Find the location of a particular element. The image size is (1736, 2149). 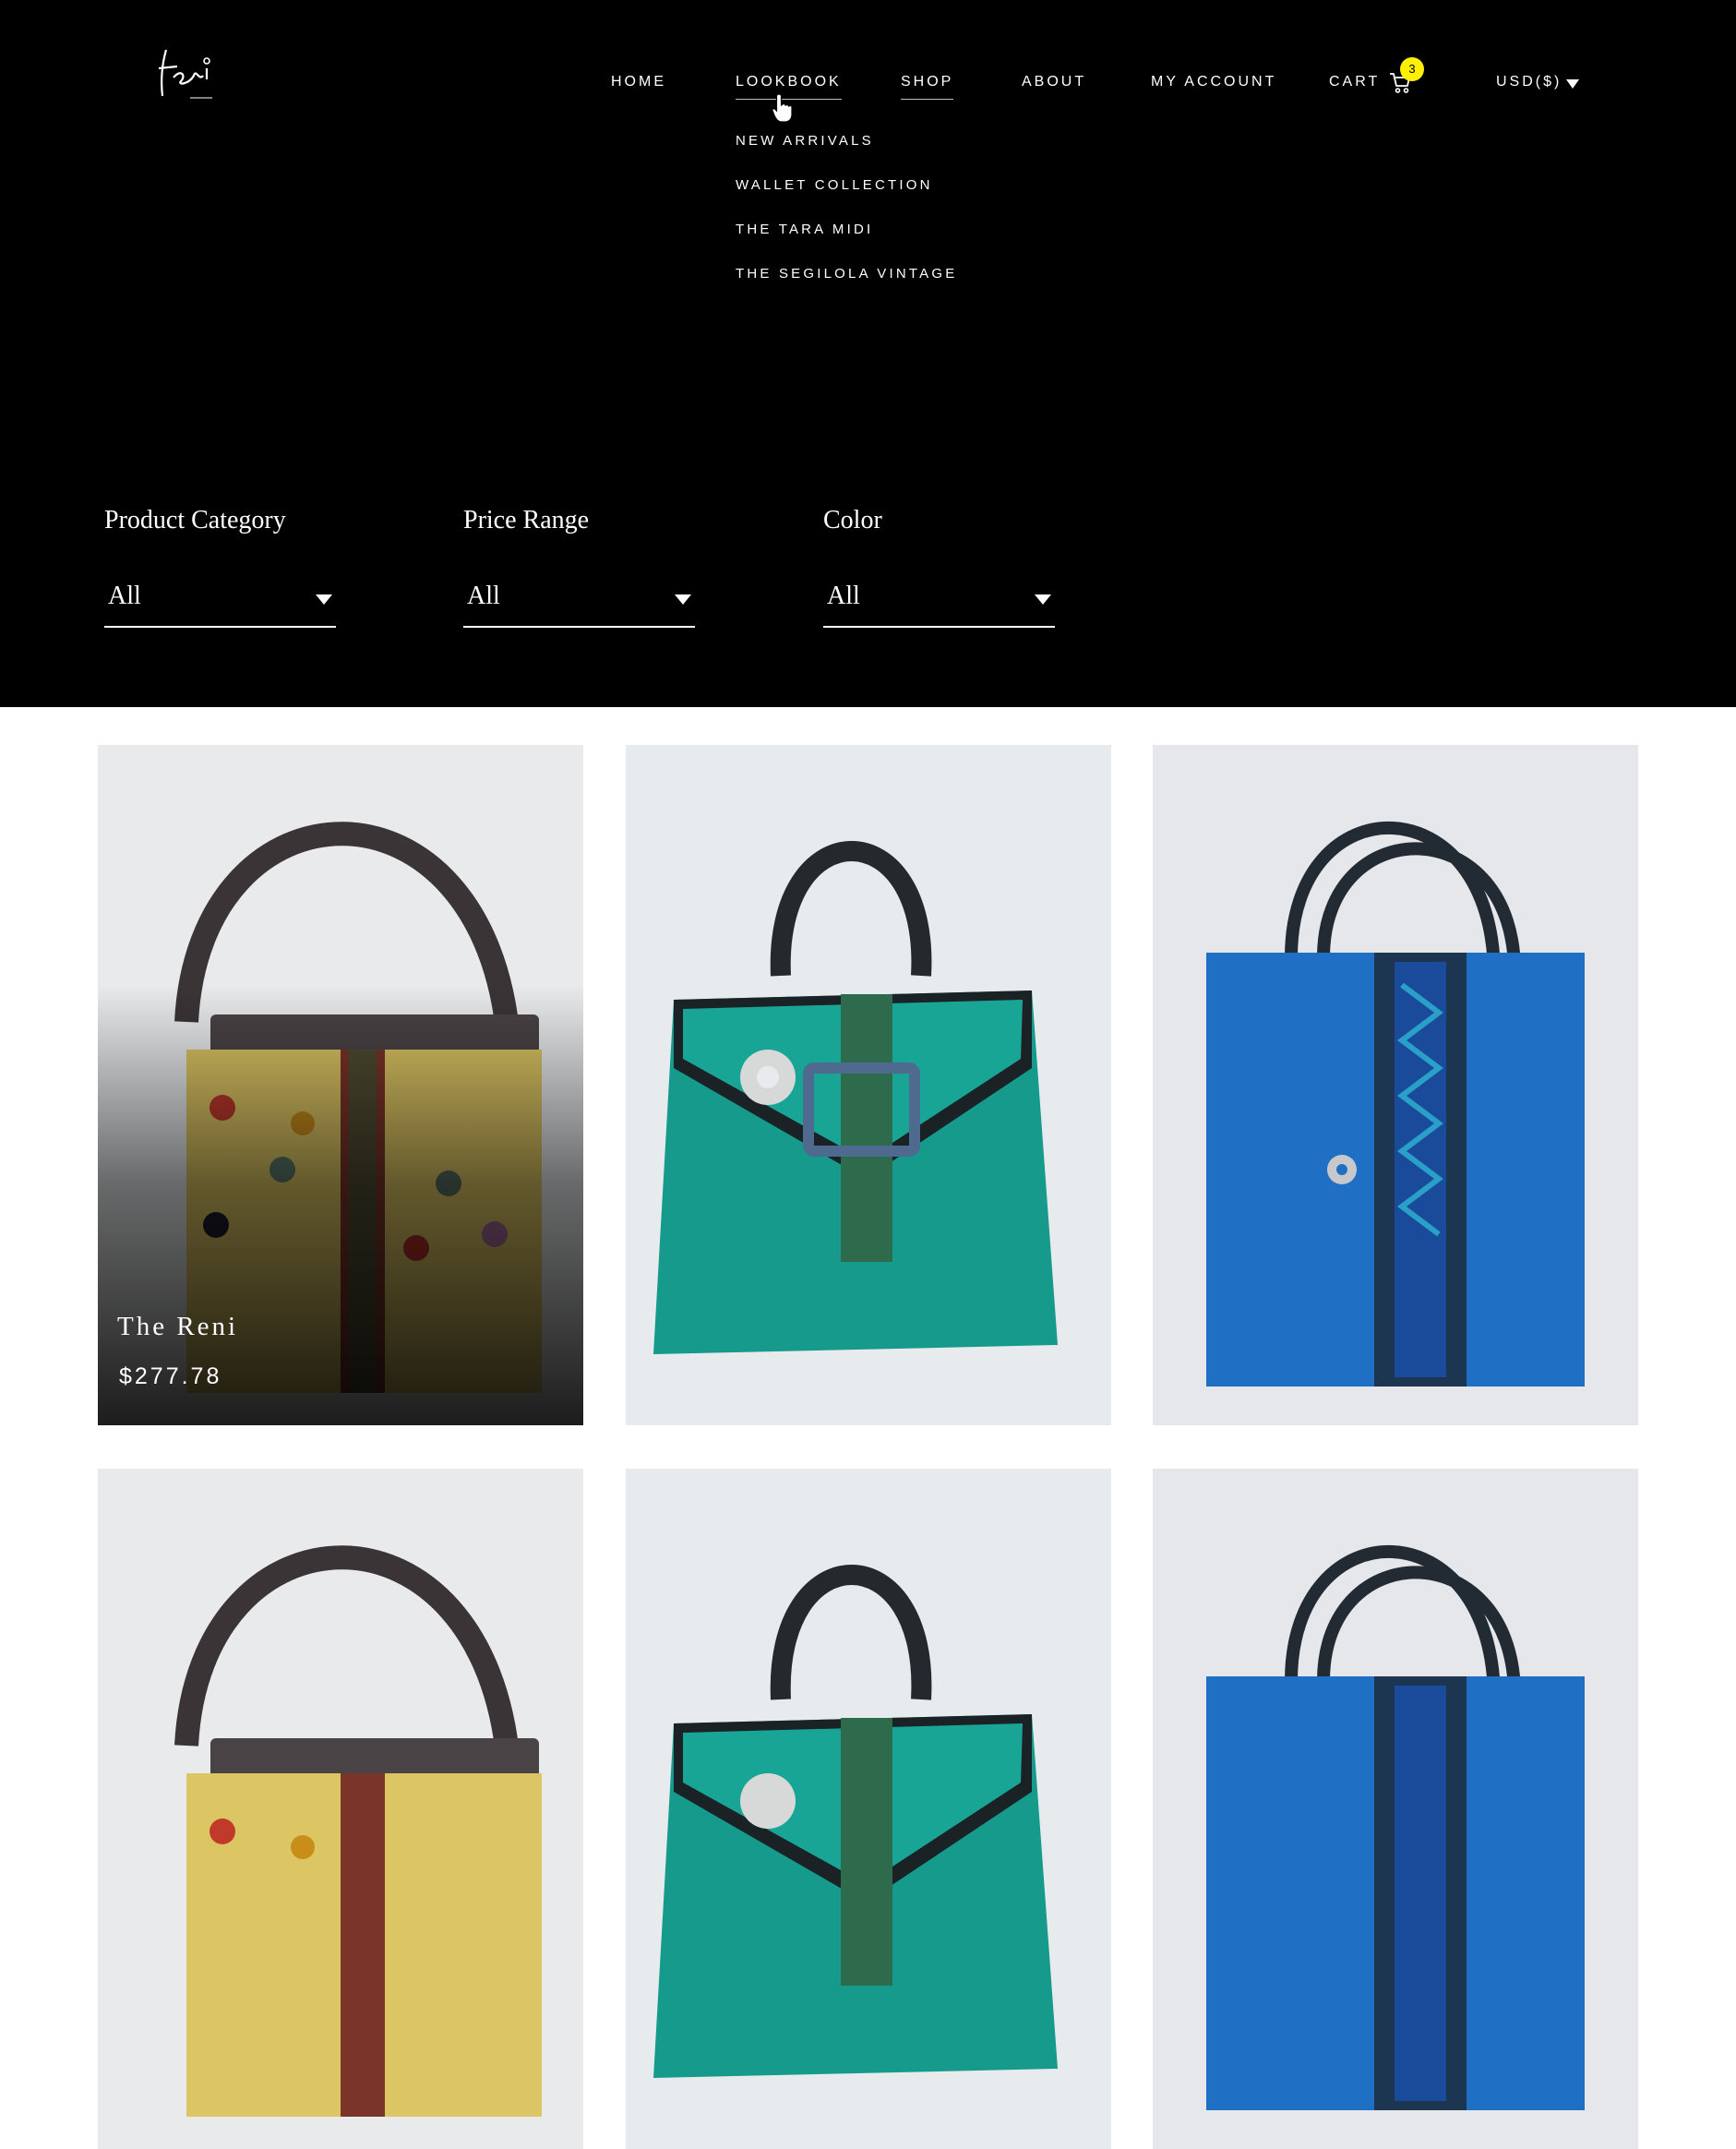

product-title: The Reni is located at coordinates (178, 1327).